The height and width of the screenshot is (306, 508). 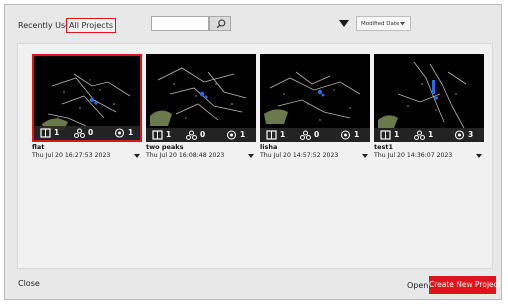 I want to click on project-card: 1 0 1 flat Thu Jul 20 16:27:53 2023, so click(x=87, y=109).